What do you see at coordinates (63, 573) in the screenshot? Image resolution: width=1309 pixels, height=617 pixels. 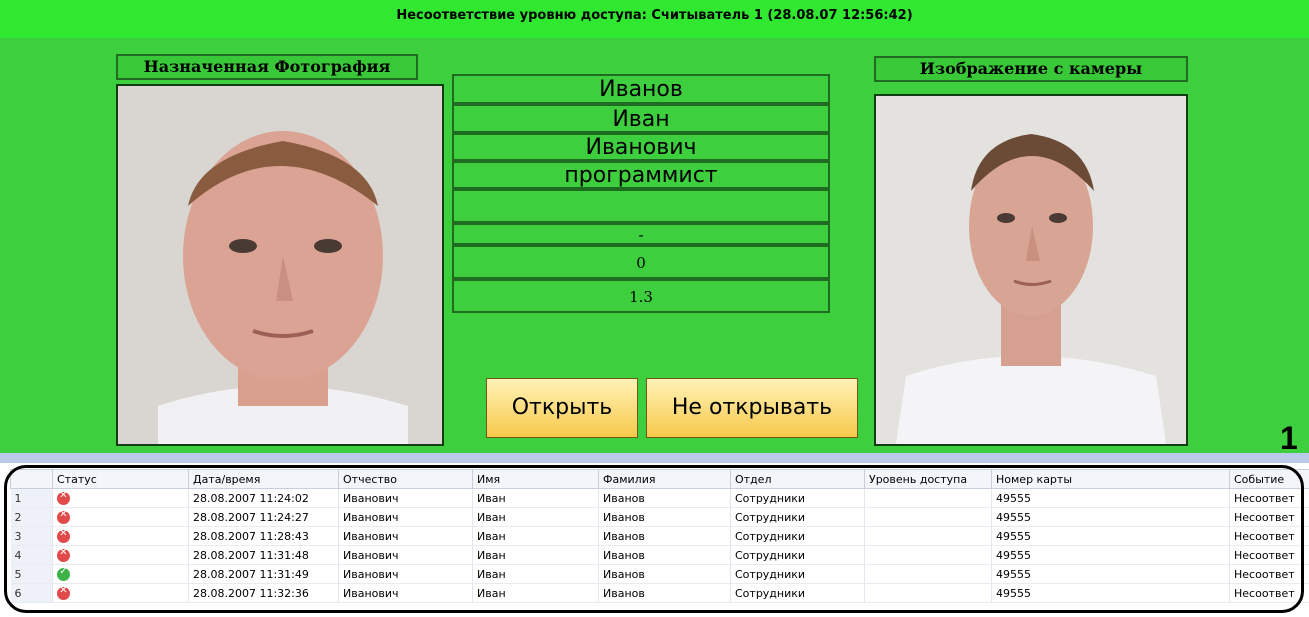 I see `check-circle-icon` at bounding box center [63, 573].